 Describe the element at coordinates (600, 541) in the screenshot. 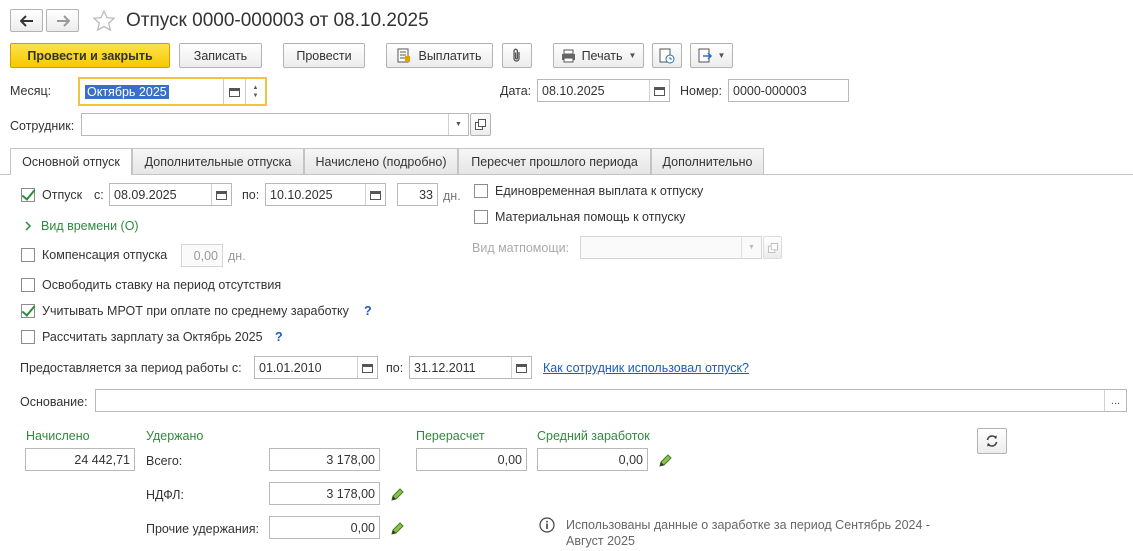

I see `earnings-info-text-2: Август 2025` at that location.